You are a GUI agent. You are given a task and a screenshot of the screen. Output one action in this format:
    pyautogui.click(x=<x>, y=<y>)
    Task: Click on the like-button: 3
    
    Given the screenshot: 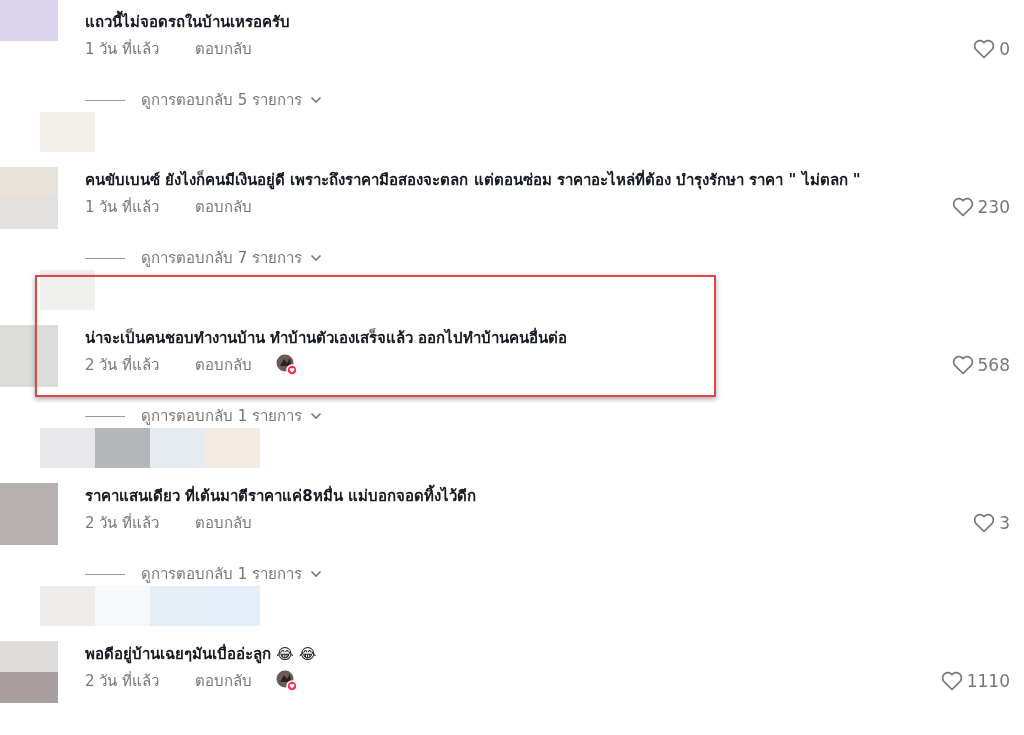 What is the action you would take?
    pyautogui.click(x=991, y=523)
    